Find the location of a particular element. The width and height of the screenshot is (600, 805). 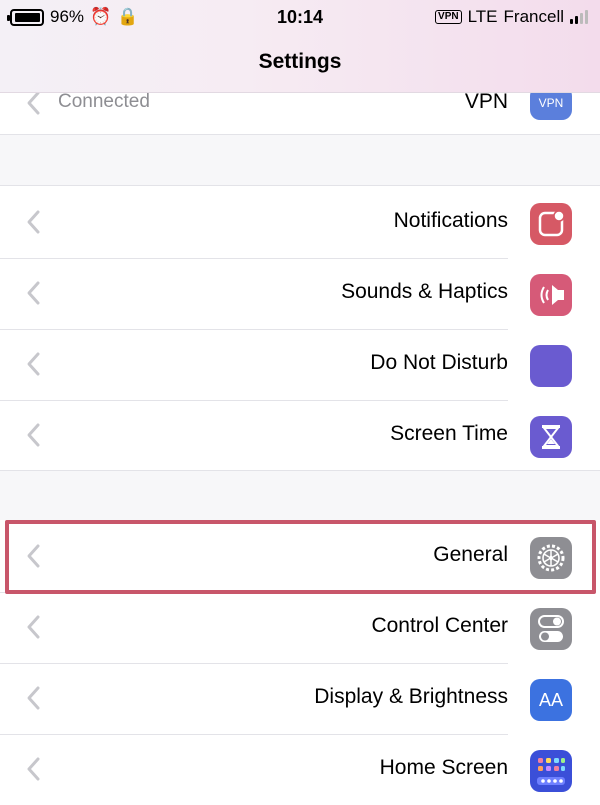

hourglass-icon is located at coordinates (551, 437).